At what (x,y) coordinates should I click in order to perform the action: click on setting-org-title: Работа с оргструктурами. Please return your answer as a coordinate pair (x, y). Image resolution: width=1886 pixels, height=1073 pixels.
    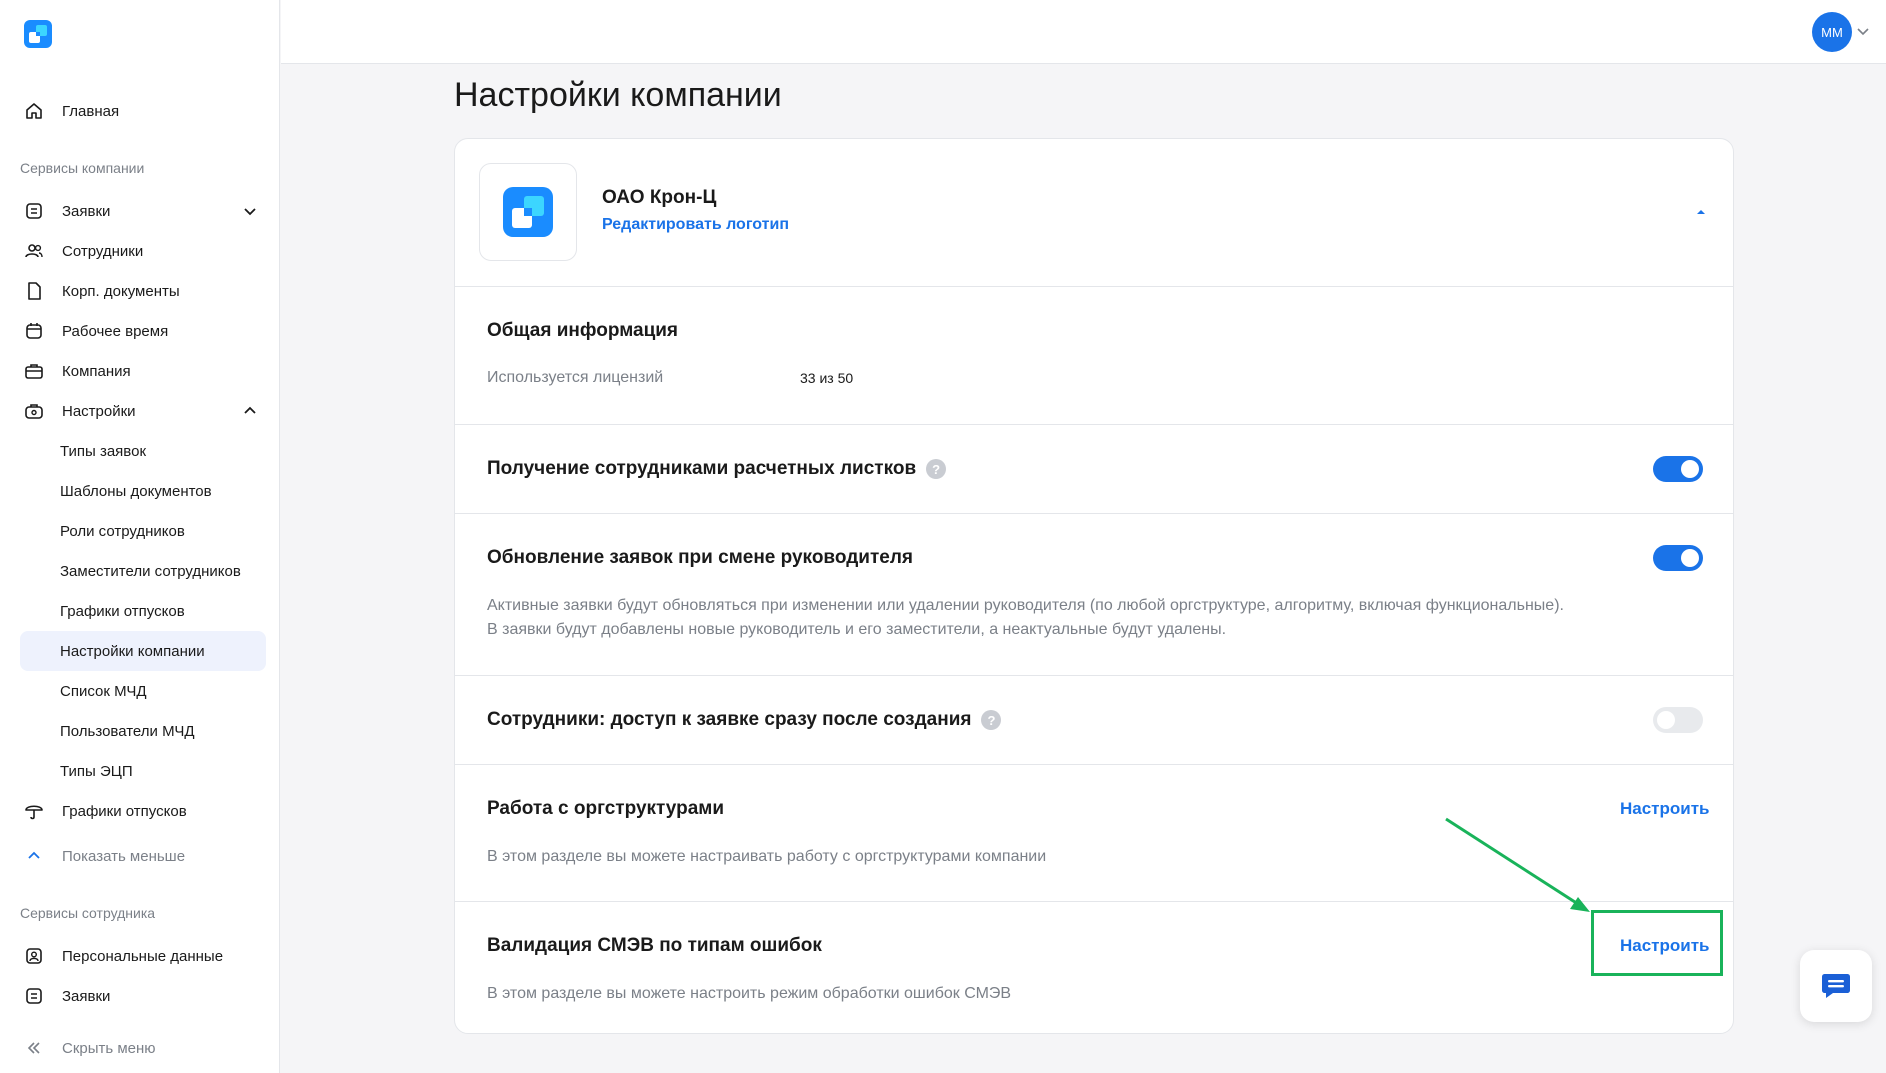
    Looking at the image, I should click on (606, 808).